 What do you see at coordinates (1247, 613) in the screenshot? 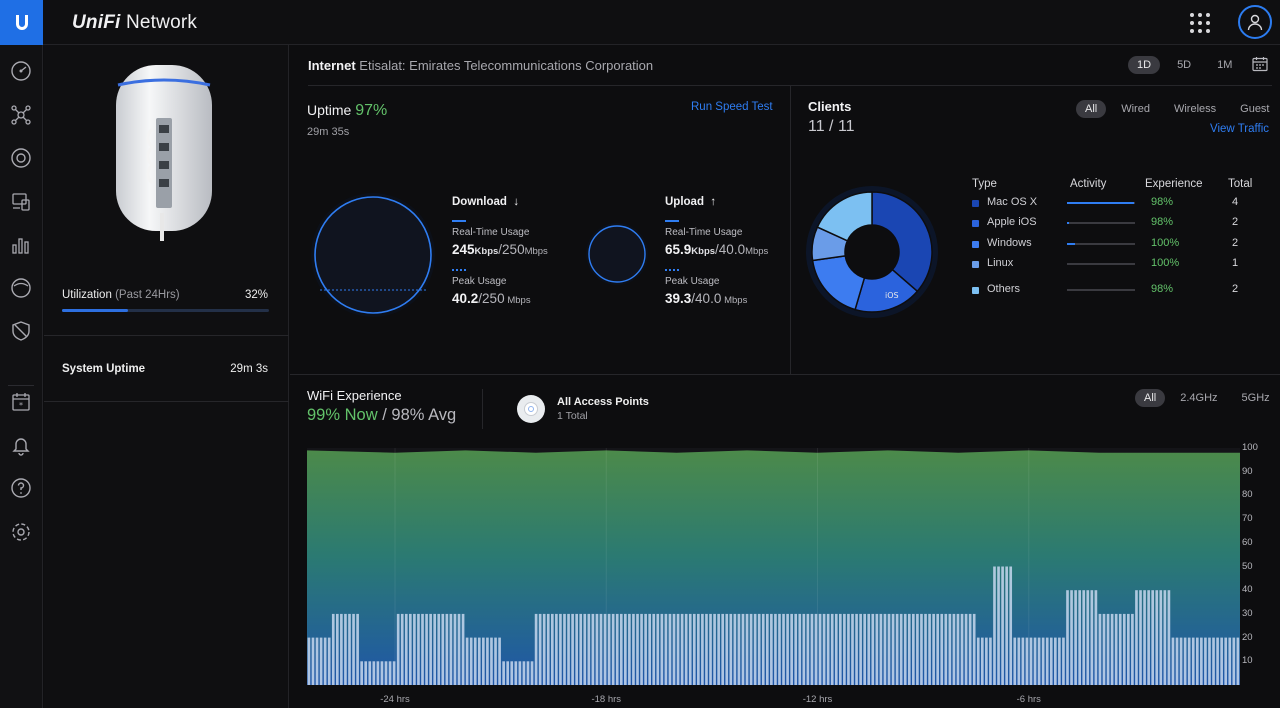
I see `y-tick-label: 30` at bounding box center [1247, 613].